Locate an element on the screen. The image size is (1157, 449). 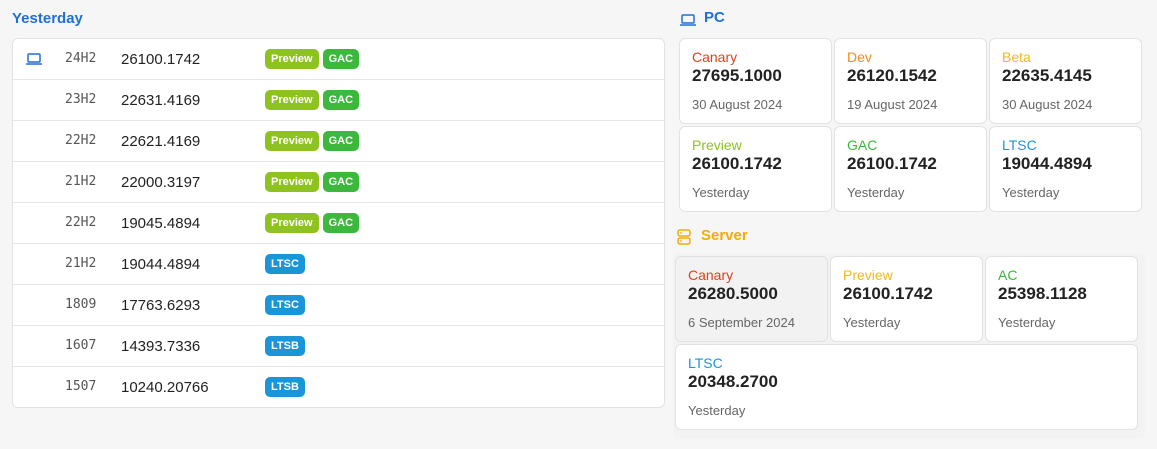
pc-card-ltsc: LTSC 19044.4894 Yesterday is located at coordinates (1065, 169).